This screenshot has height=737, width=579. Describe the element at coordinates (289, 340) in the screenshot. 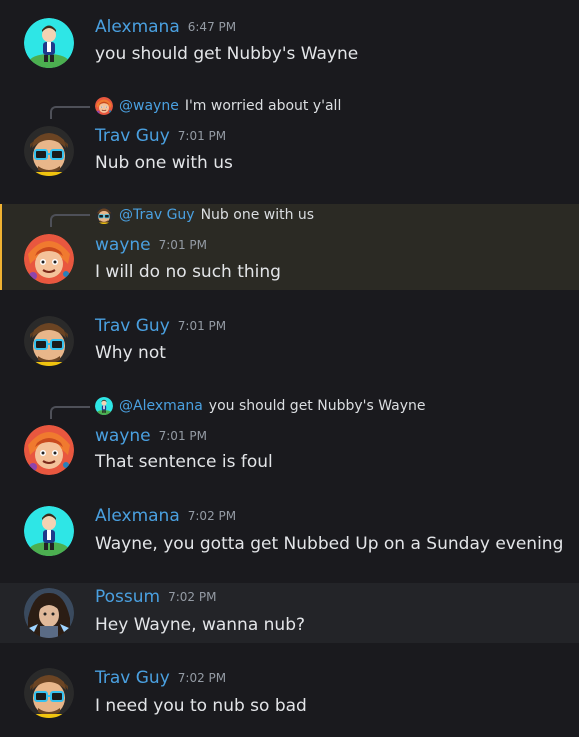

I see `message: Trav Guy 7:01 PM Why not` at that location.